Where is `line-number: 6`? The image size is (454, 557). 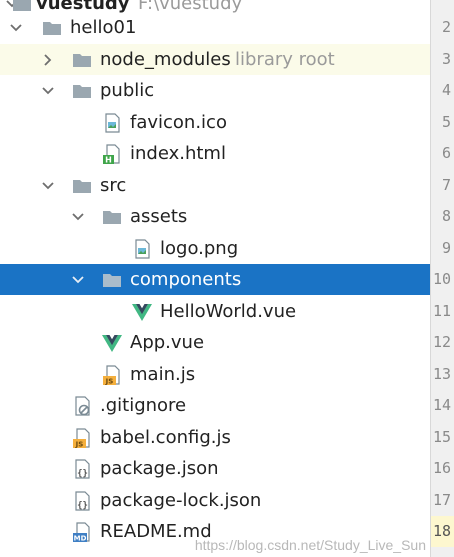 line-number: 6 is located at coordinates (446, 153).